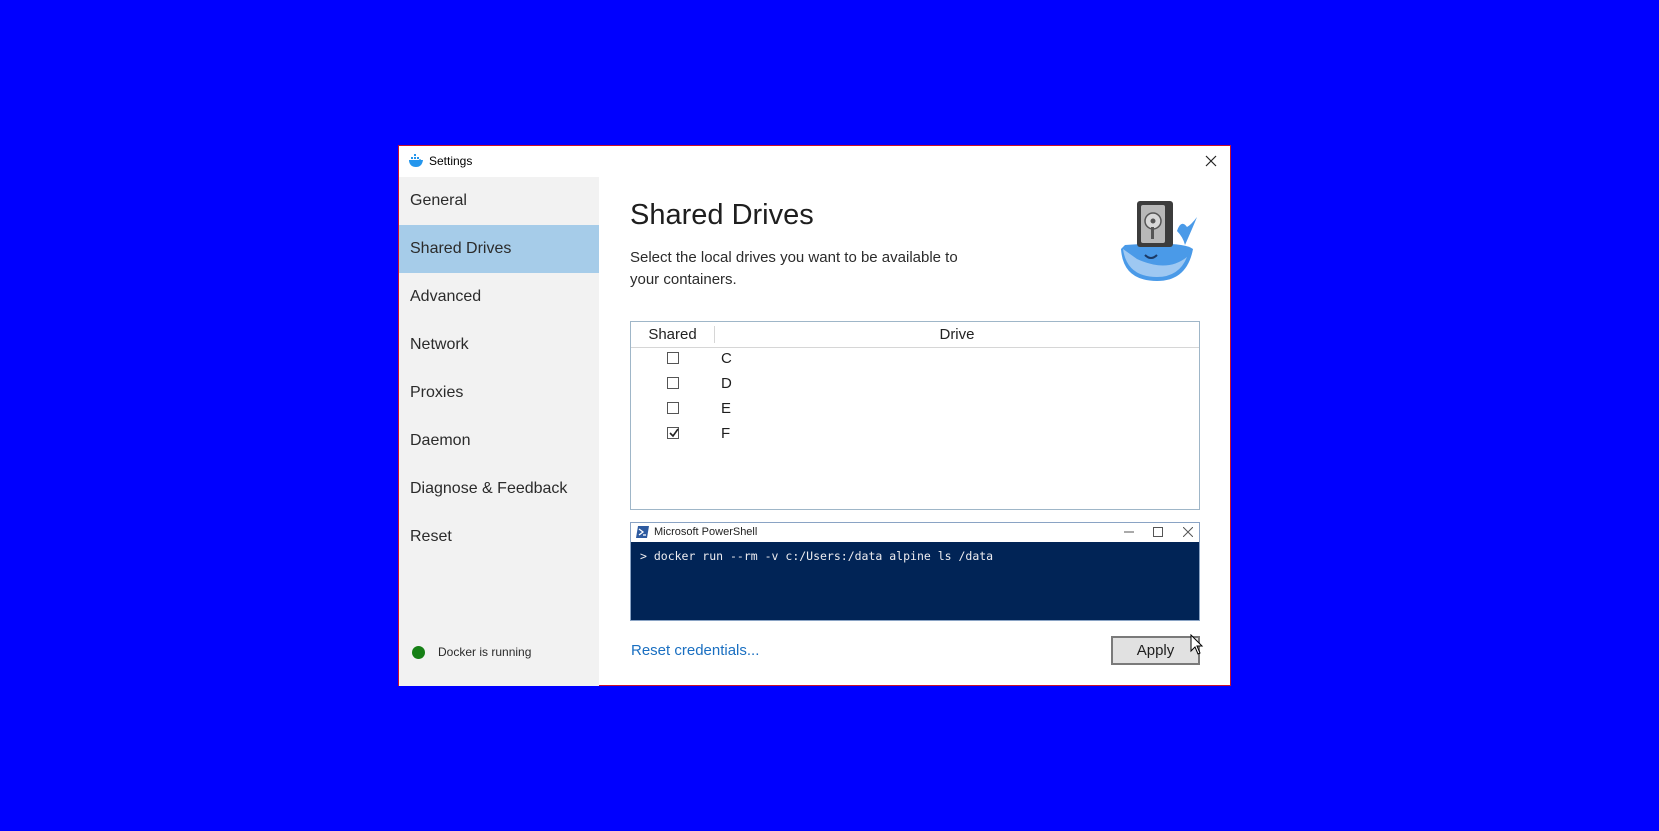 The width and height of the screenshot is (1659, 831). What do you see at coordinates (672, 334) in the screenshot?
I see `column-header-shared: Shared` at bounding box center [672, 334].